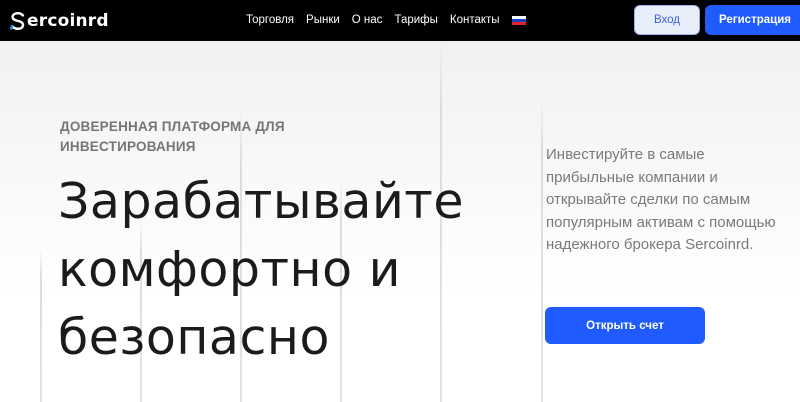 This screenshot has width=800, height=402. Describe the element at coordinates (323, 20) in the screenshot. I see `nav-item-markets: Рынки` at that location.